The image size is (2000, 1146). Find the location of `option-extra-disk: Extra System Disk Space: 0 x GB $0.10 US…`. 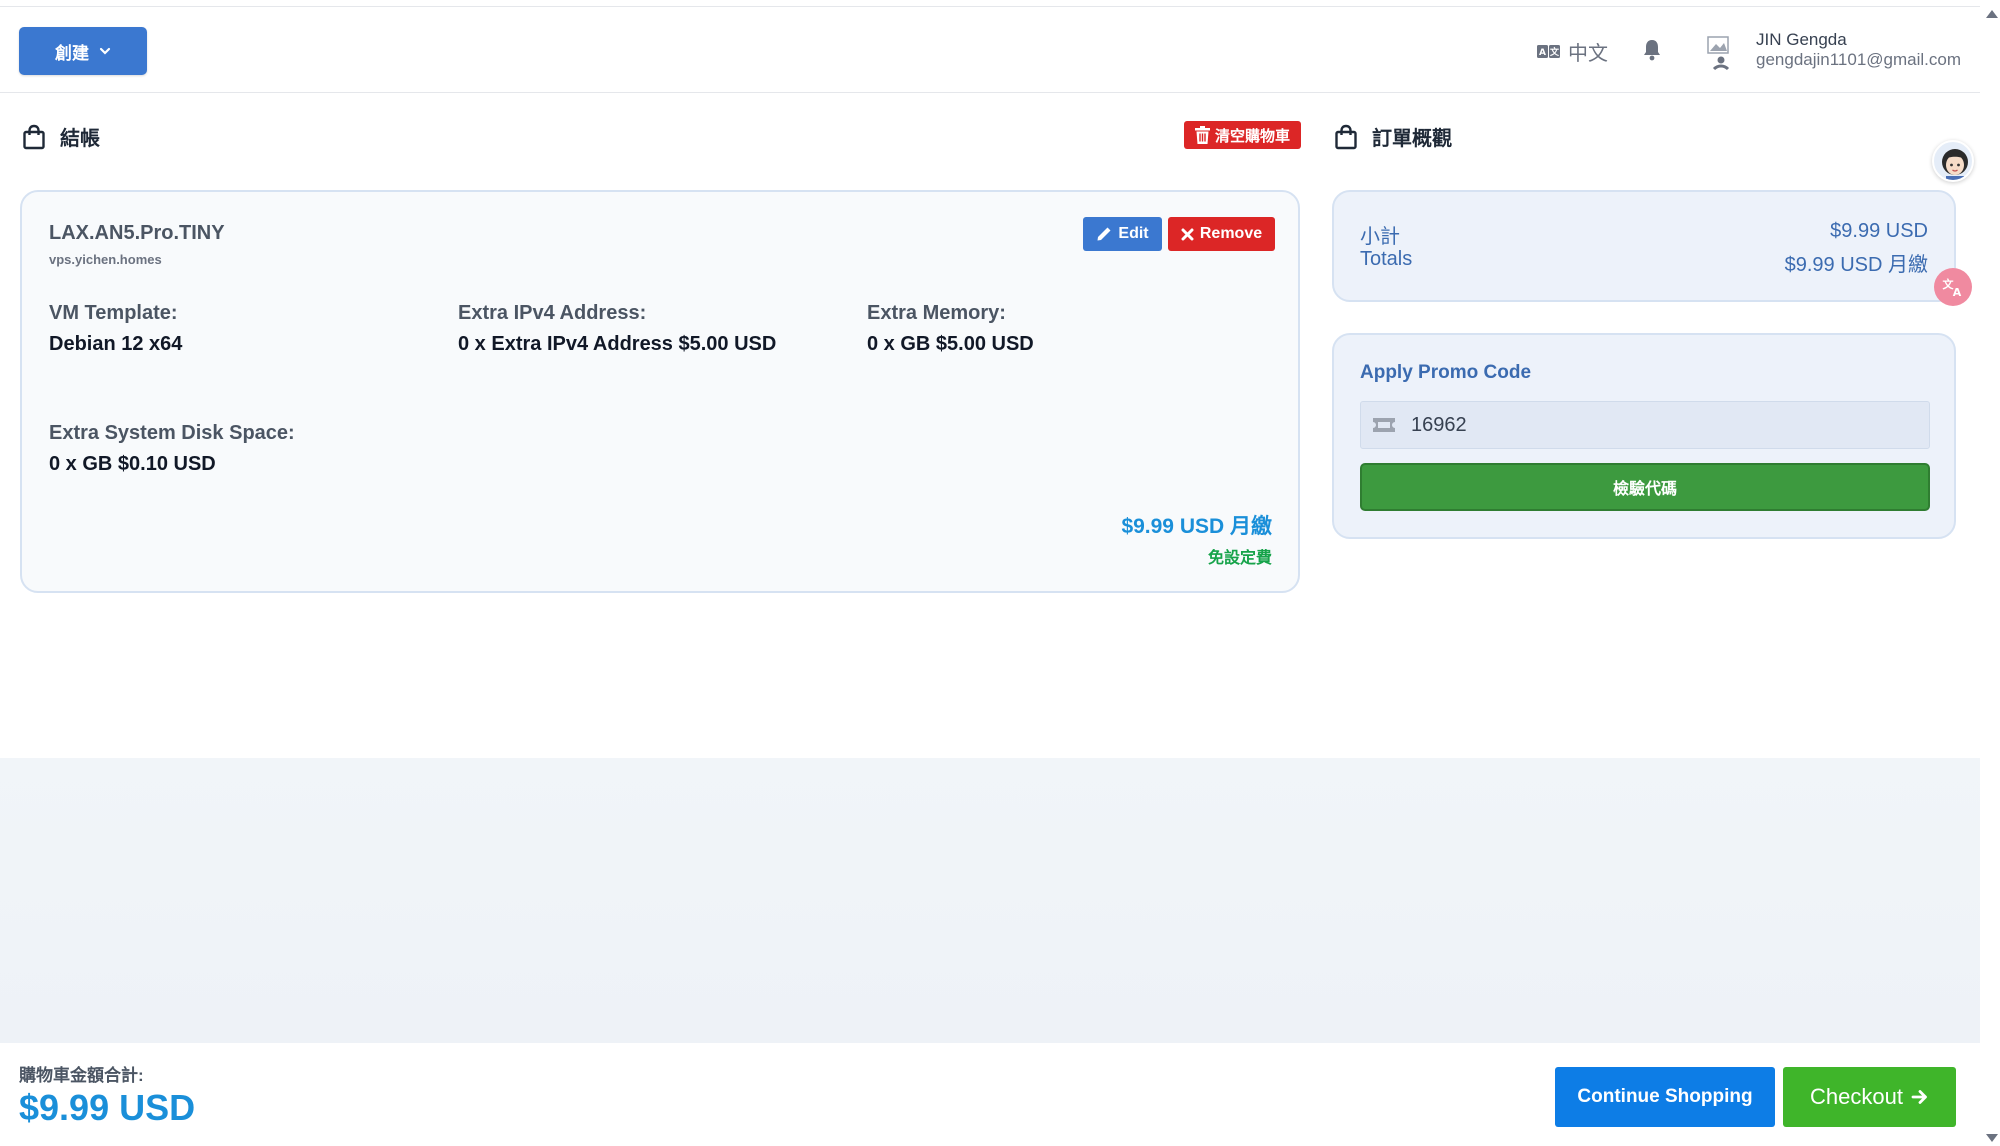

option-extra-disk: Extra System Disk Space: 0 x GB $0.10 US… is located at coordinates (172, 449).